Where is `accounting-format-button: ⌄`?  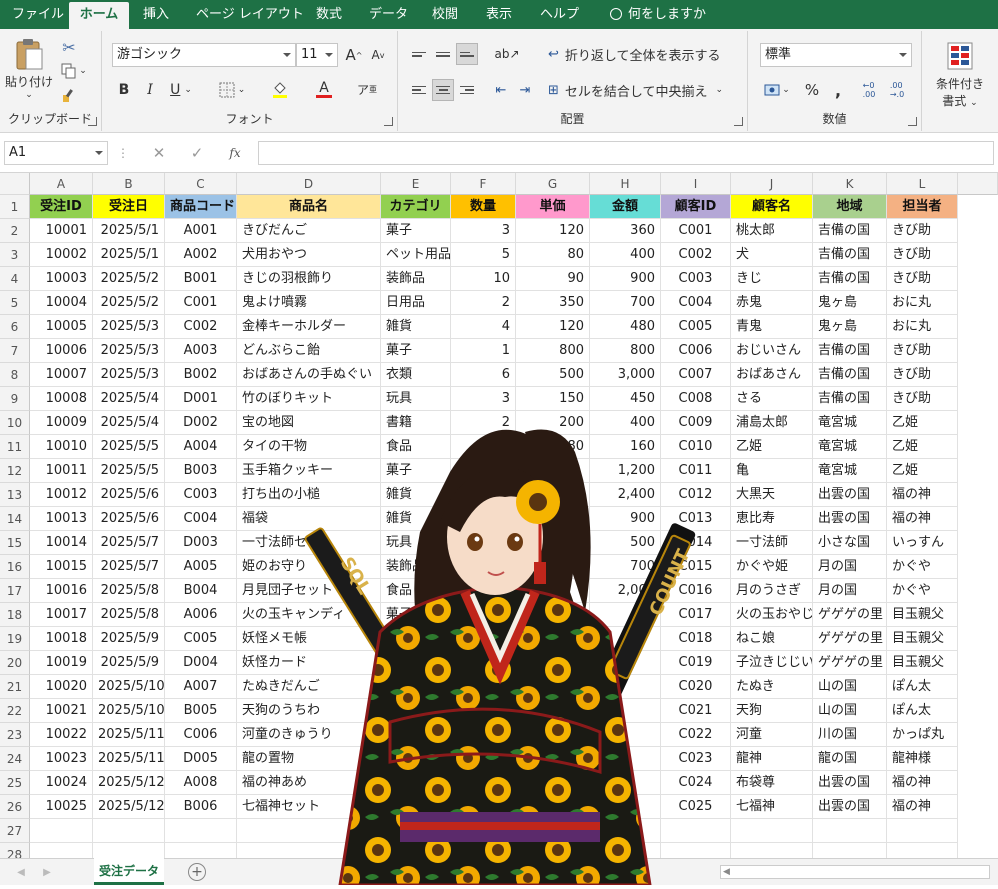 accounting-format-button: ⌄ is located at coordinates (777, 90).